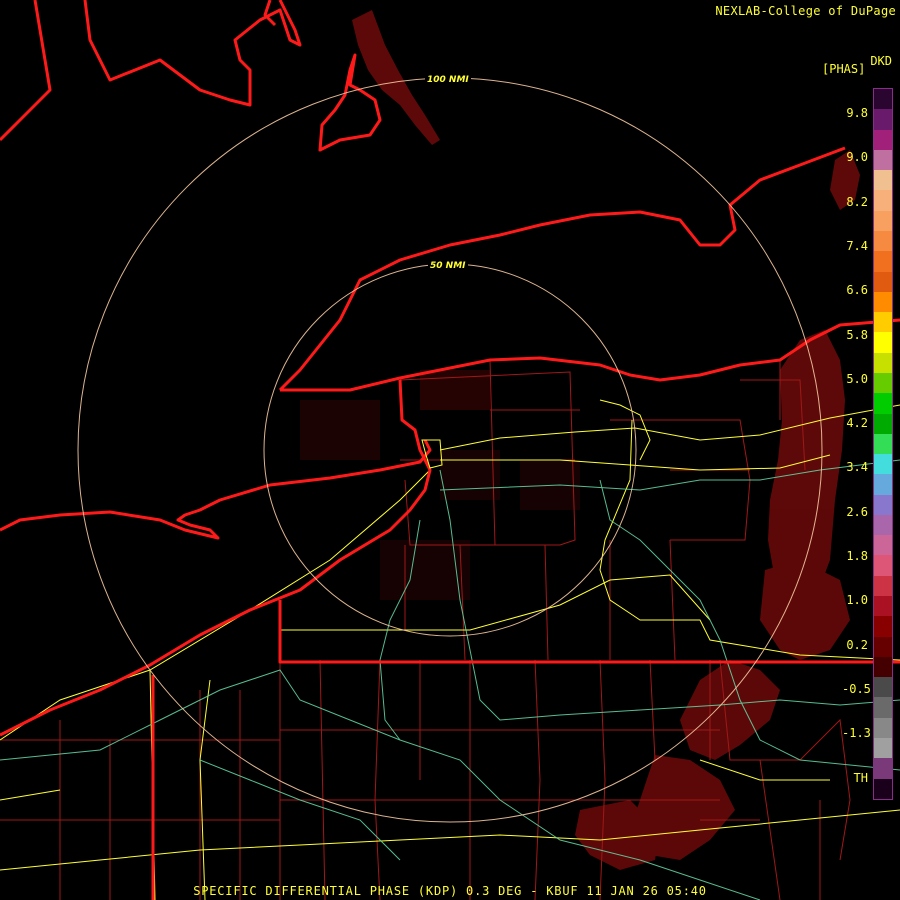 The width and height of the screenshot is (900, 900). What do you see at coordinates (448, 80) in the screenshot?
I see `range-label-100: 100 NMI` at bounding box center [448, 80].